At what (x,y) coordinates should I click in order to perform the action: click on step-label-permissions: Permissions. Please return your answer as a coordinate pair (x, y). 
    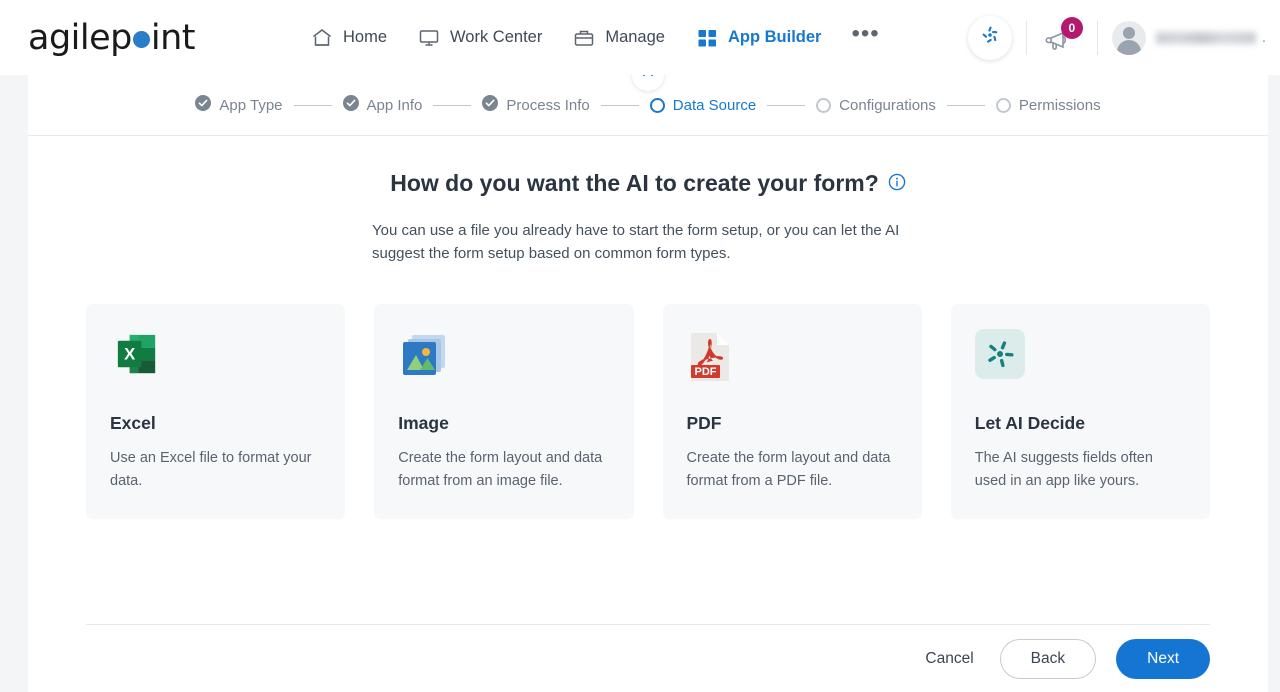
    Looking at the image, I should click on (1059, 105).